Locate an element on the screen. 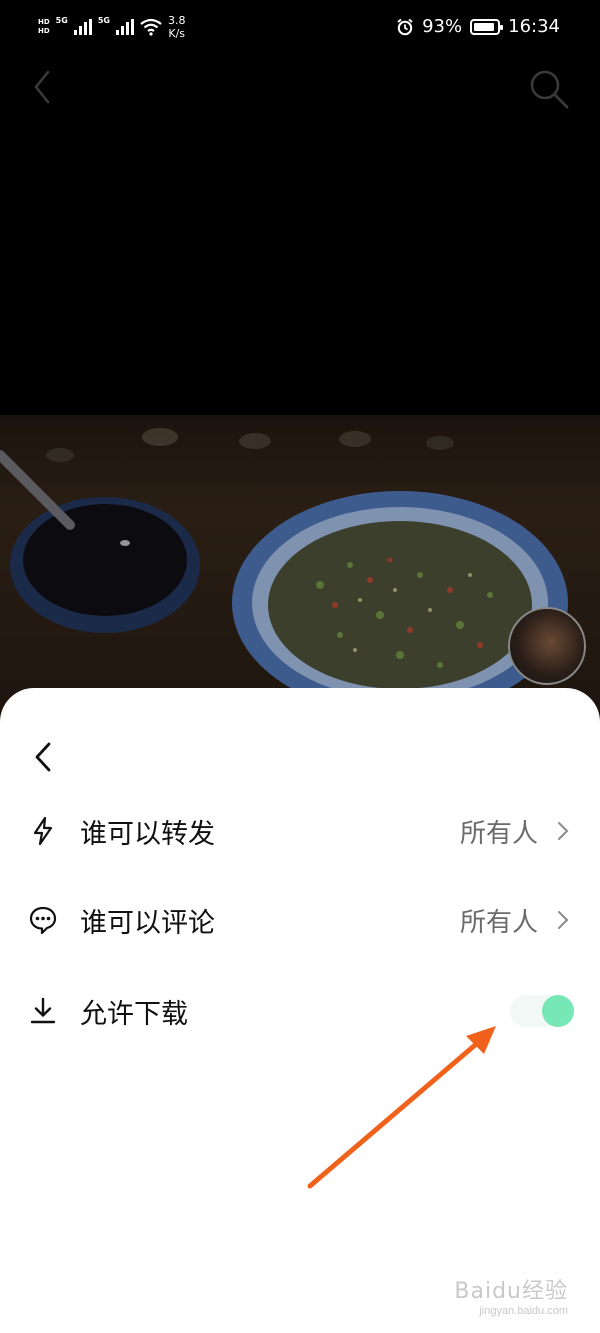 This screenshot has width=600, height=1333. status-right-group: 93% 16:34 is located at coordinates (478, 26).